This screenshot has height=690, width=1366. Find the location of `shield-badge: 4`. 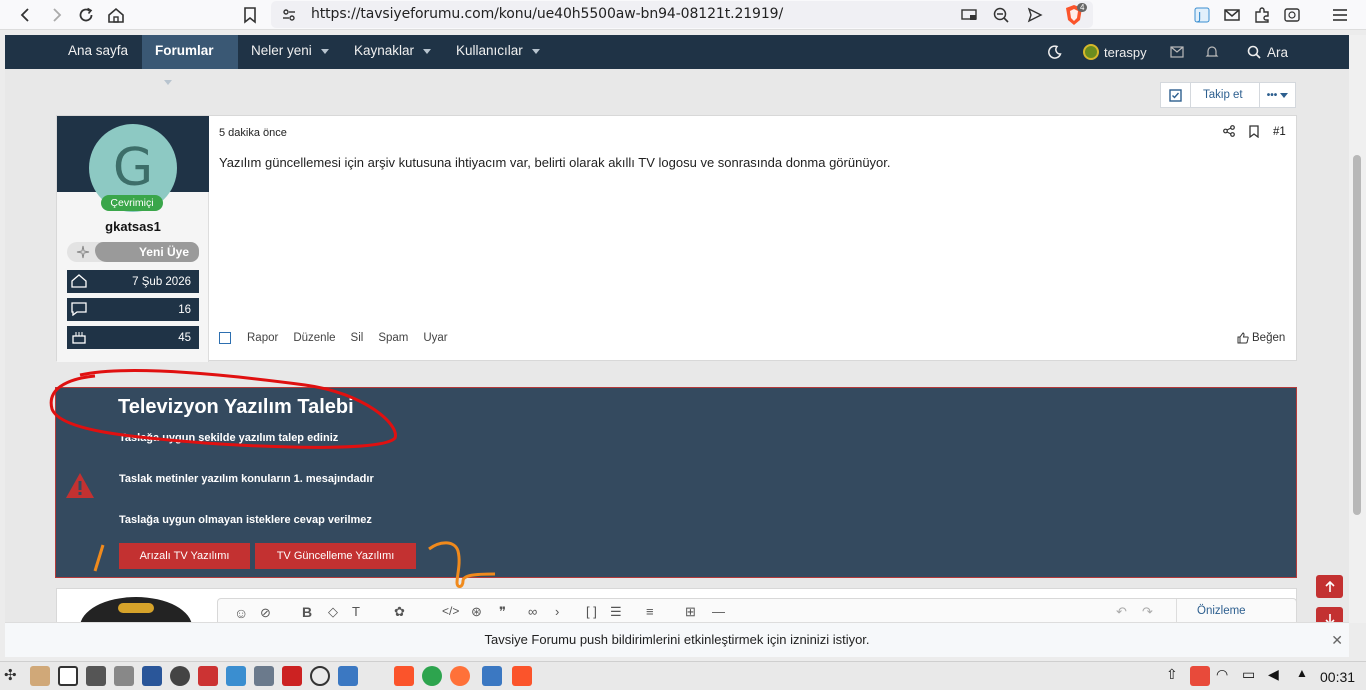

shield-badge: 4 is located at coordinates (1082, 7).